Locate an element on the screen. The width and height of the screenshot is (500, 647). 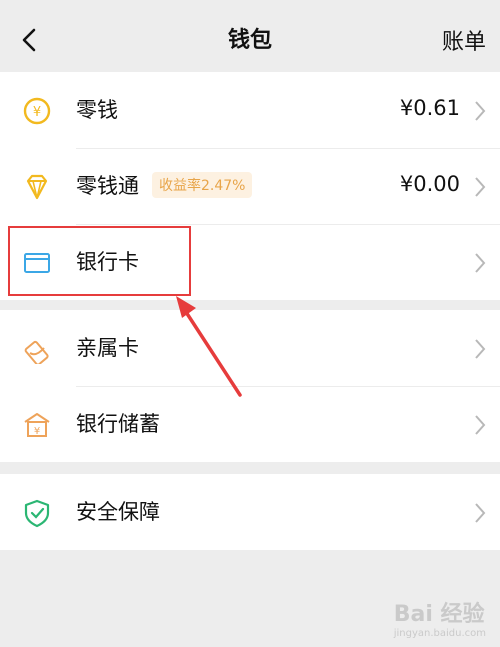
page-title: 钱包 is located at coordinates (249, 40).